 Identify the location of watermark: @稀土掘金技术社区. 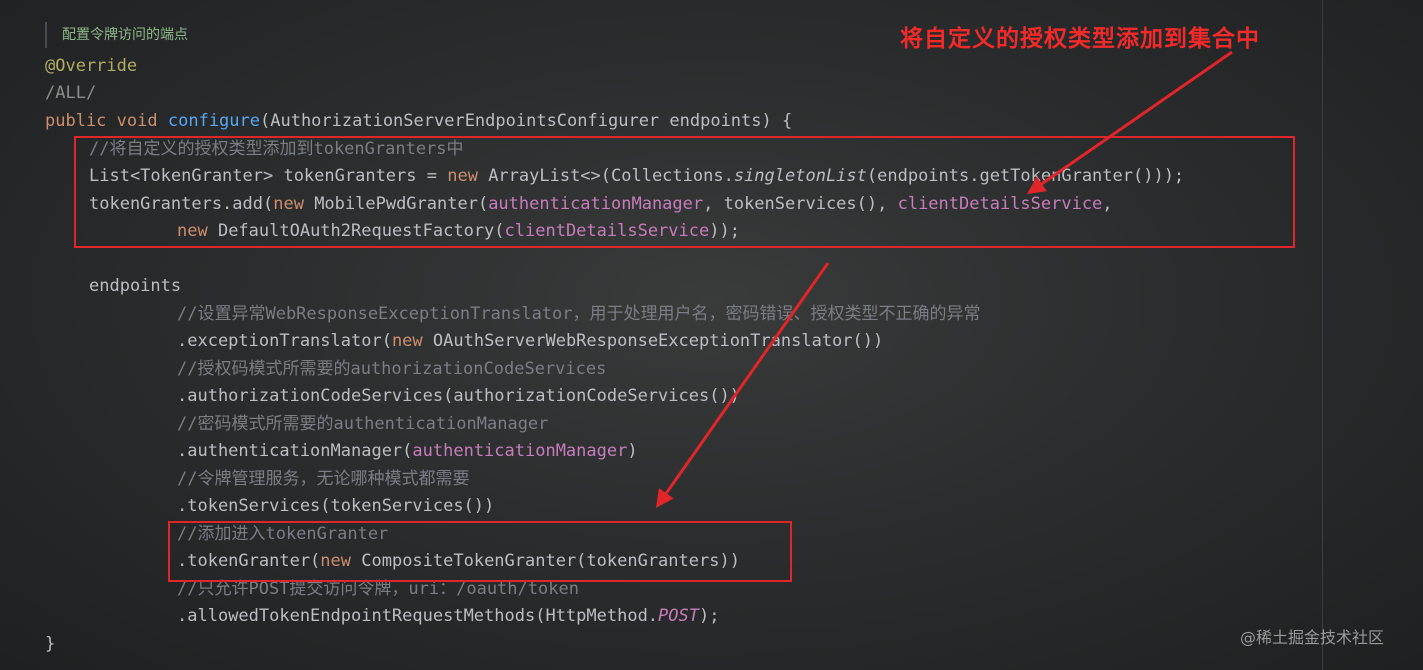
(1312, 637).